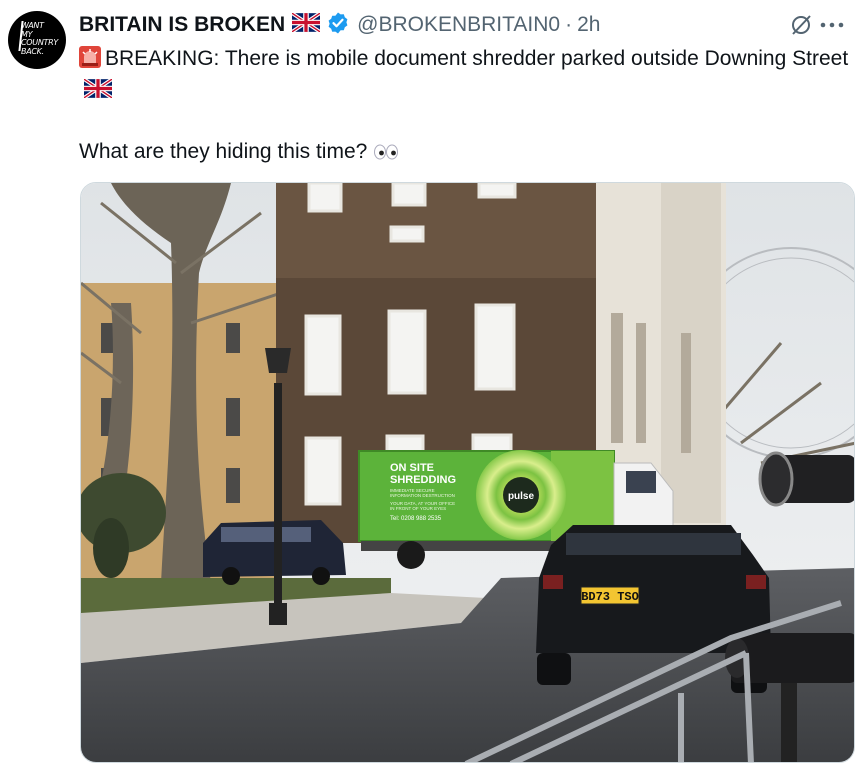 Image resolution: width=865 pixels, height=776 pixels. What do you see at coordinates (412, 468) in the screenshot?
I see `truck-text-1: ON SITE` at bounding box center [412, 468].